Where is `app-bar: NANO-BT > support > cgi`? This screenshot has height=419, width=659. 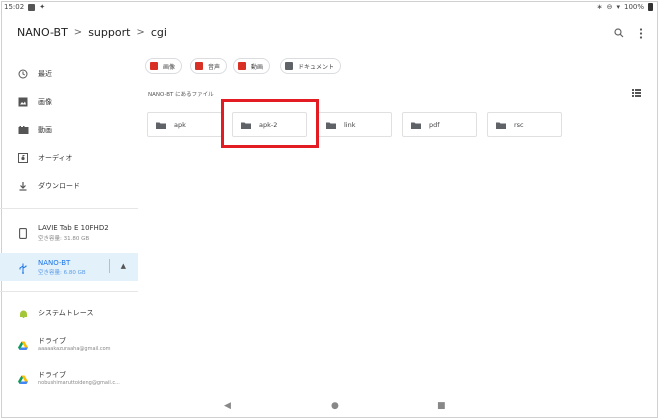 app-bar: NANO-BT > support > cgi is located at coordinates (327, 33).